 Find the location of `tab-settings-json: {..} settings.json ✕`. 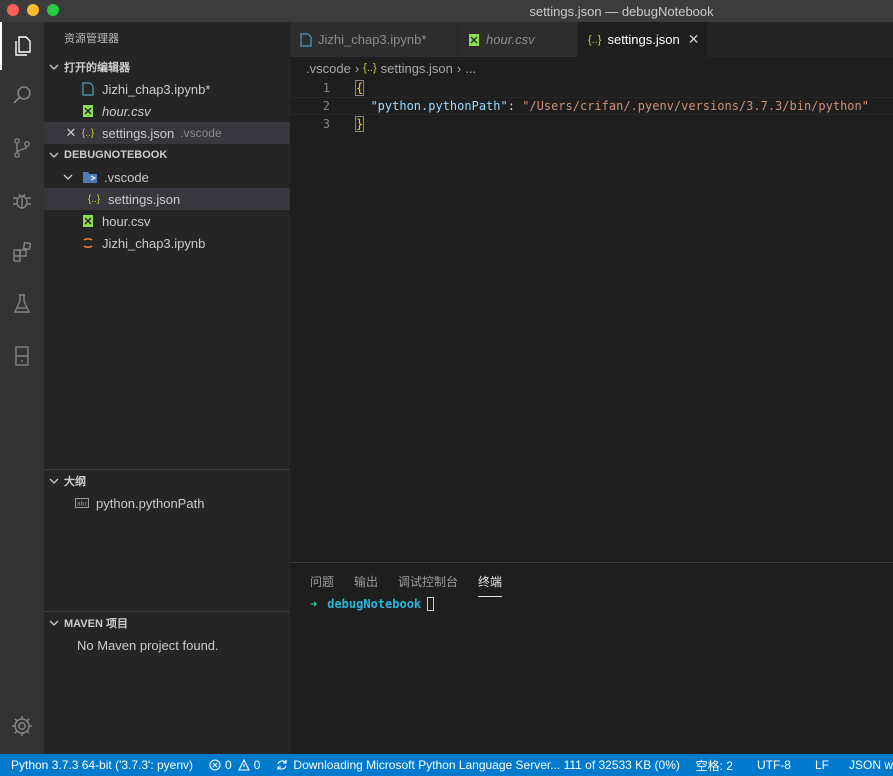

tab-settings-json: {..} settings.json ✕ is located at coordinates (643, 39).